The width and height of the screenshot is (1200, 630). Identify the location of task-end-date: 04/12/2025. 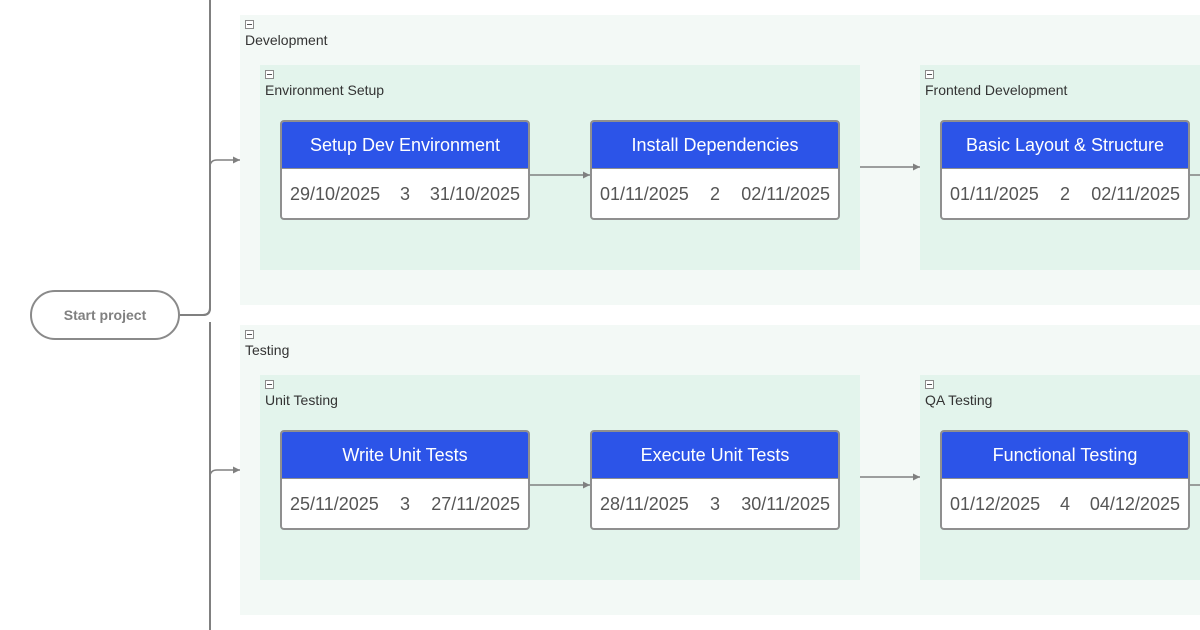
(1134, 503).